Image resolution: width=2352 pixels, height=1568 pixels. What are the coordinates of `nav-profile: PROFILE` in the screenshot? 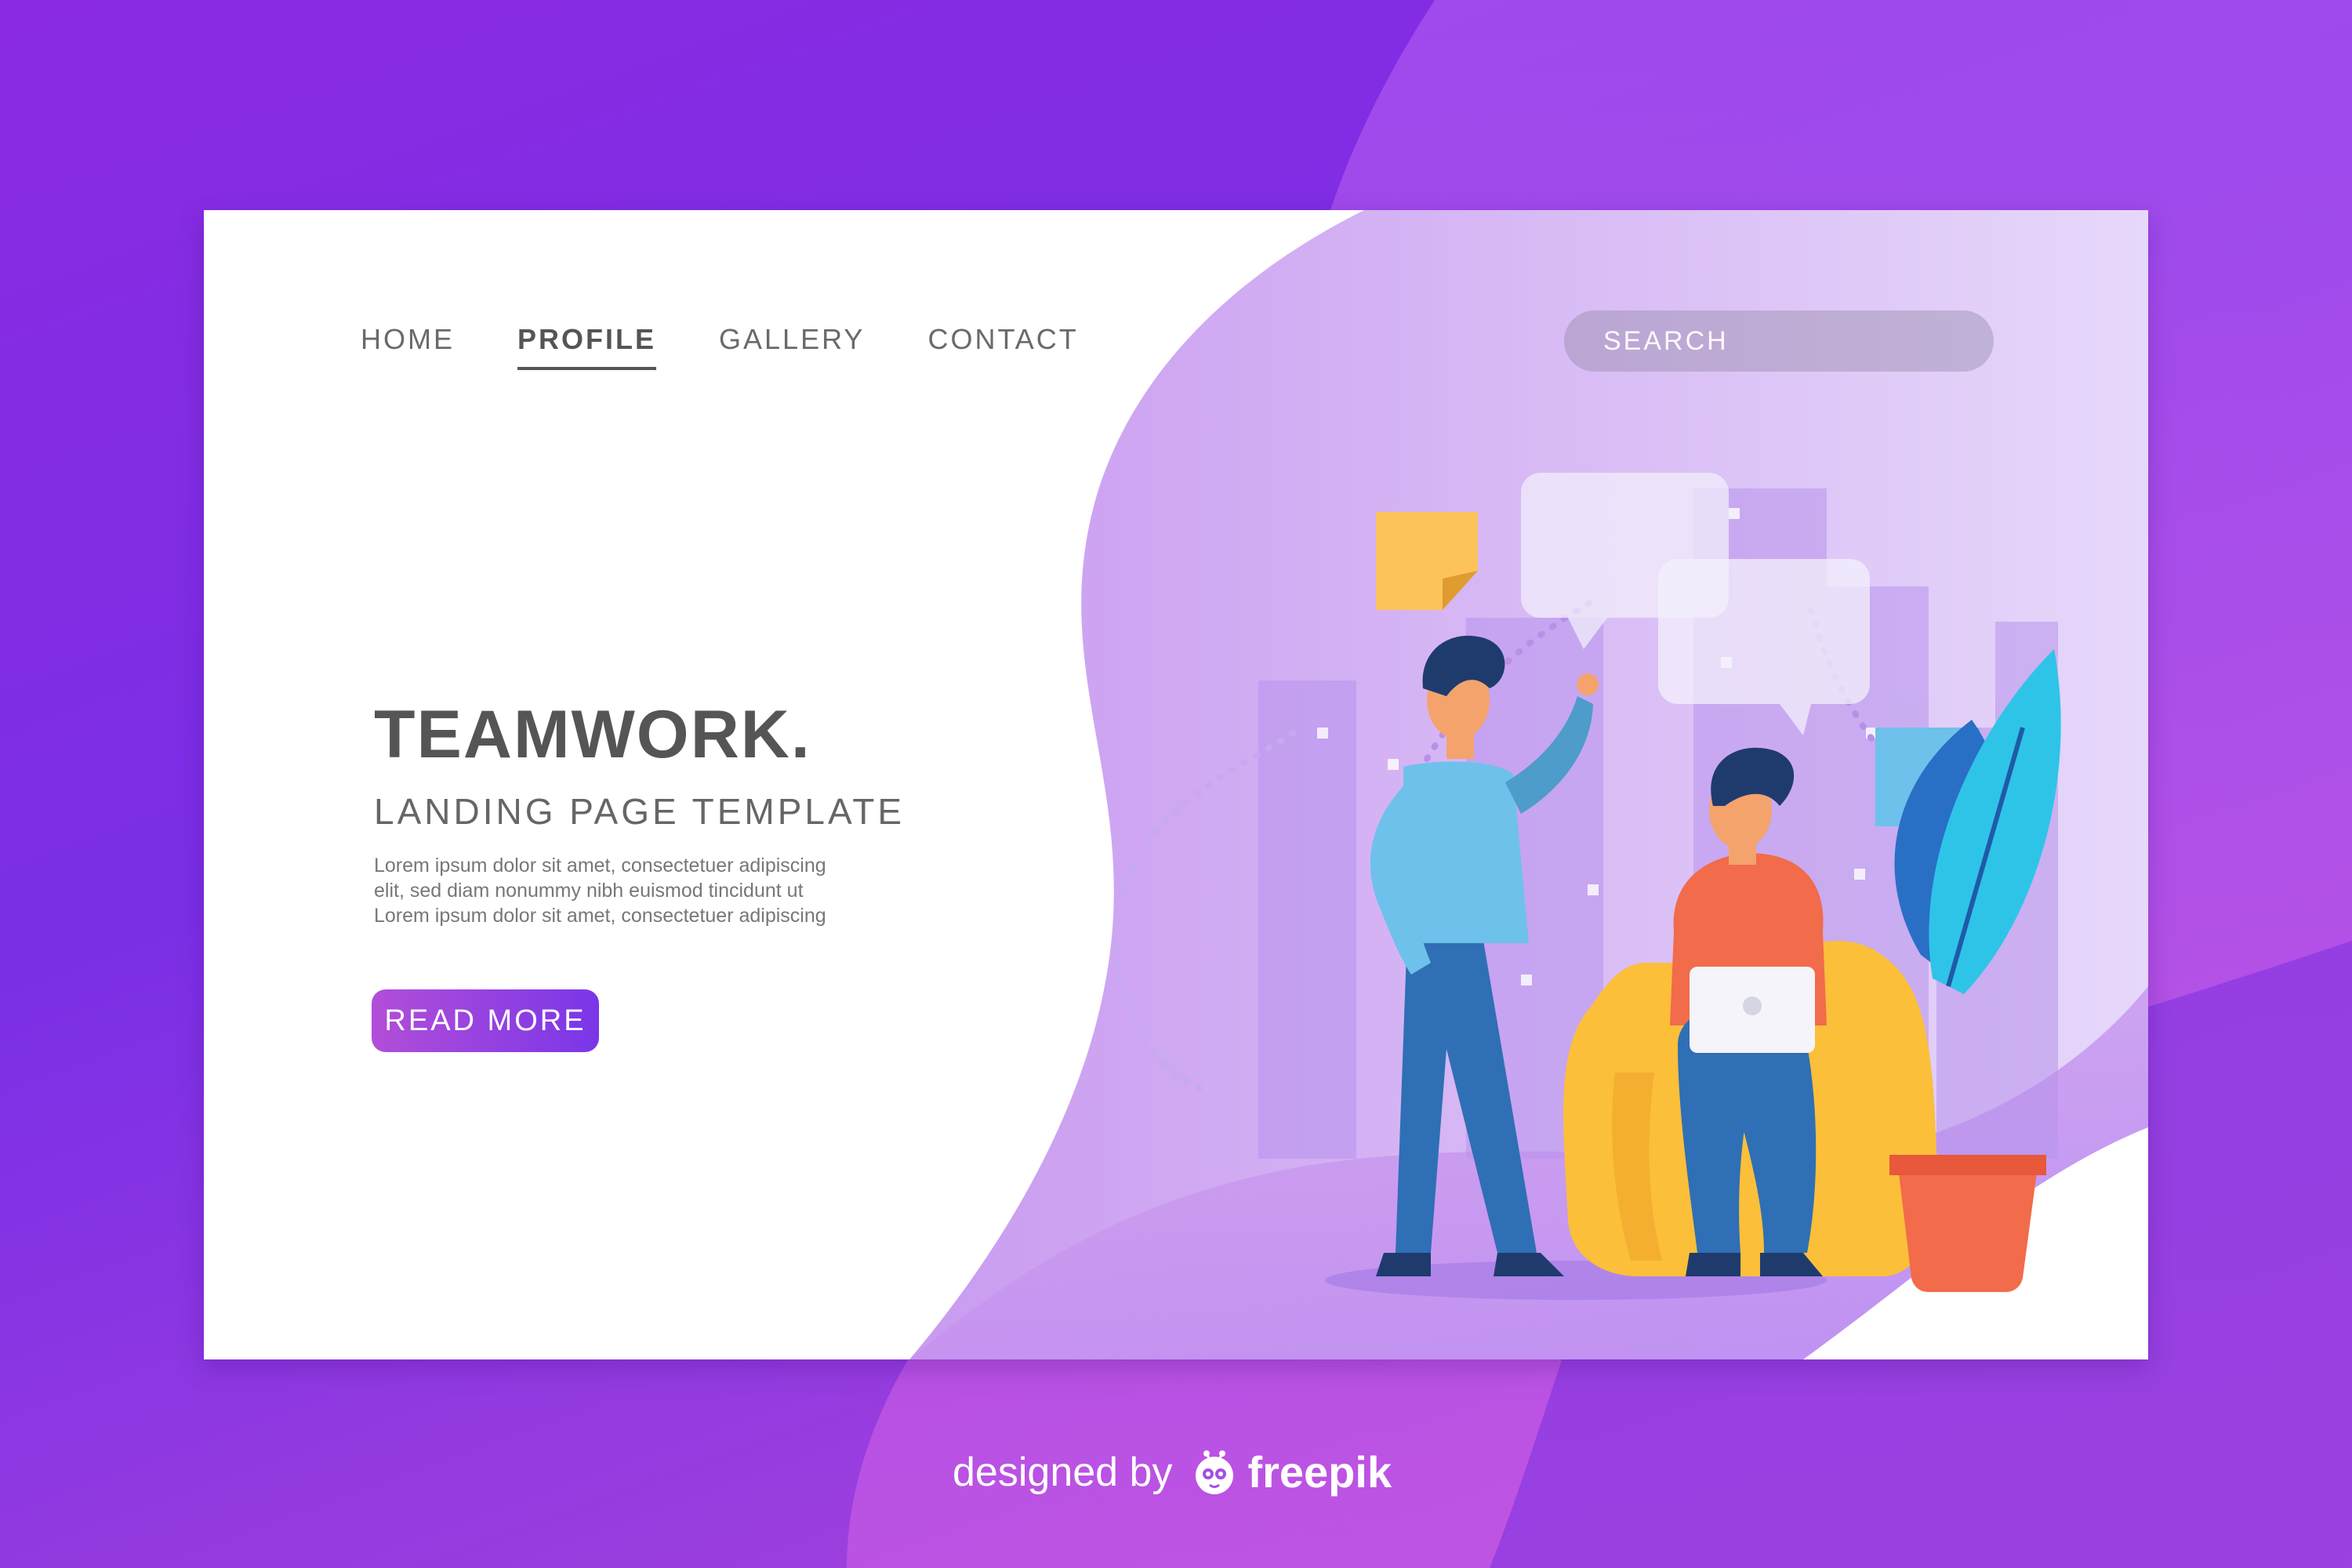 It's located at (587, 346).